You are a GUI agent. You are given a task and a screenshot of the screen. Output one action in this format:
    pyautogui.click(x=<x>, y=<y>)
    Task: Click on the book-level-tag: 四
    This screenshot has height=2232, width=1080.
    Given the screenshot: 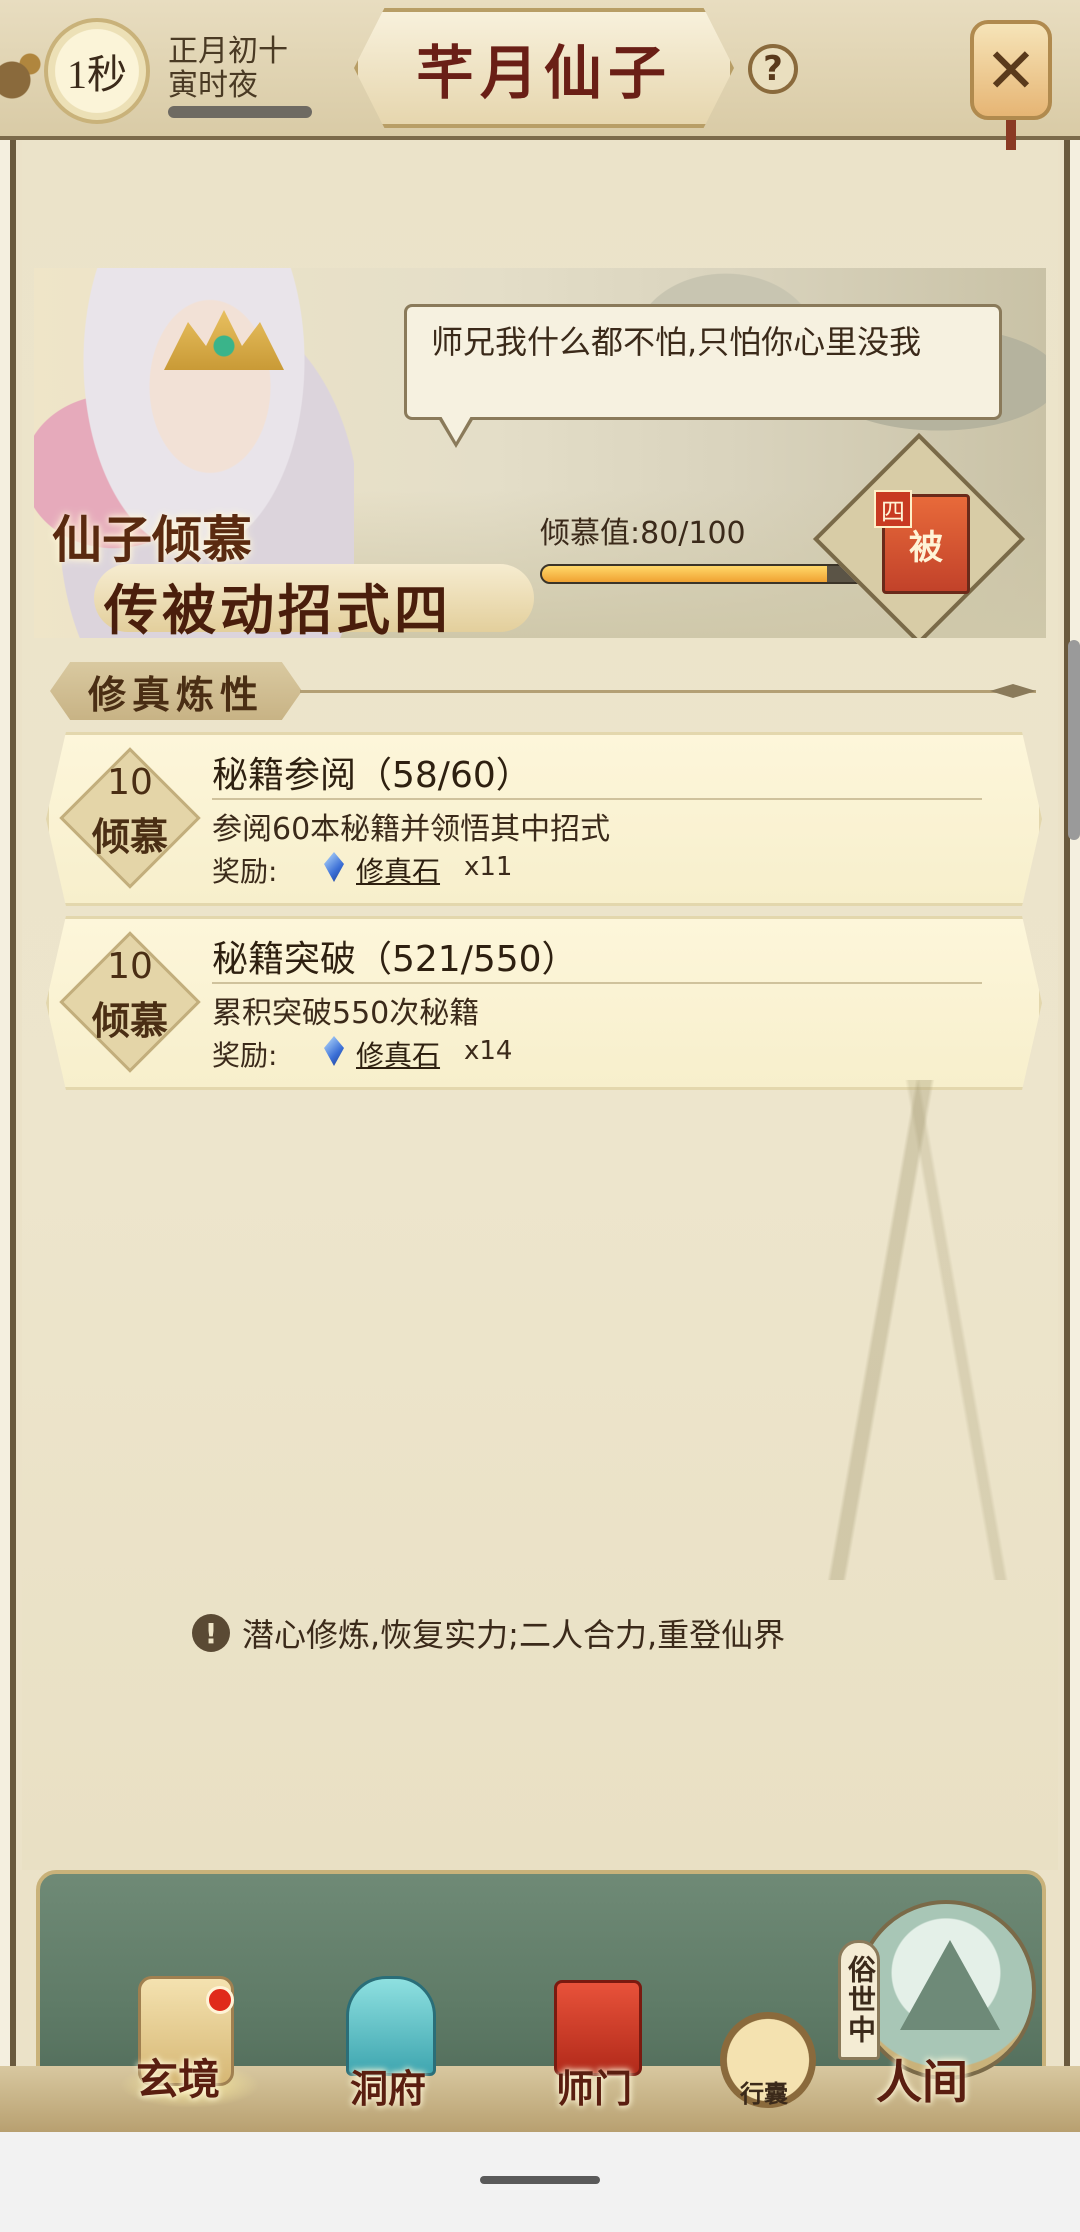 What is the action you would take?
    pyautogui.click(x=893, y=509)
    